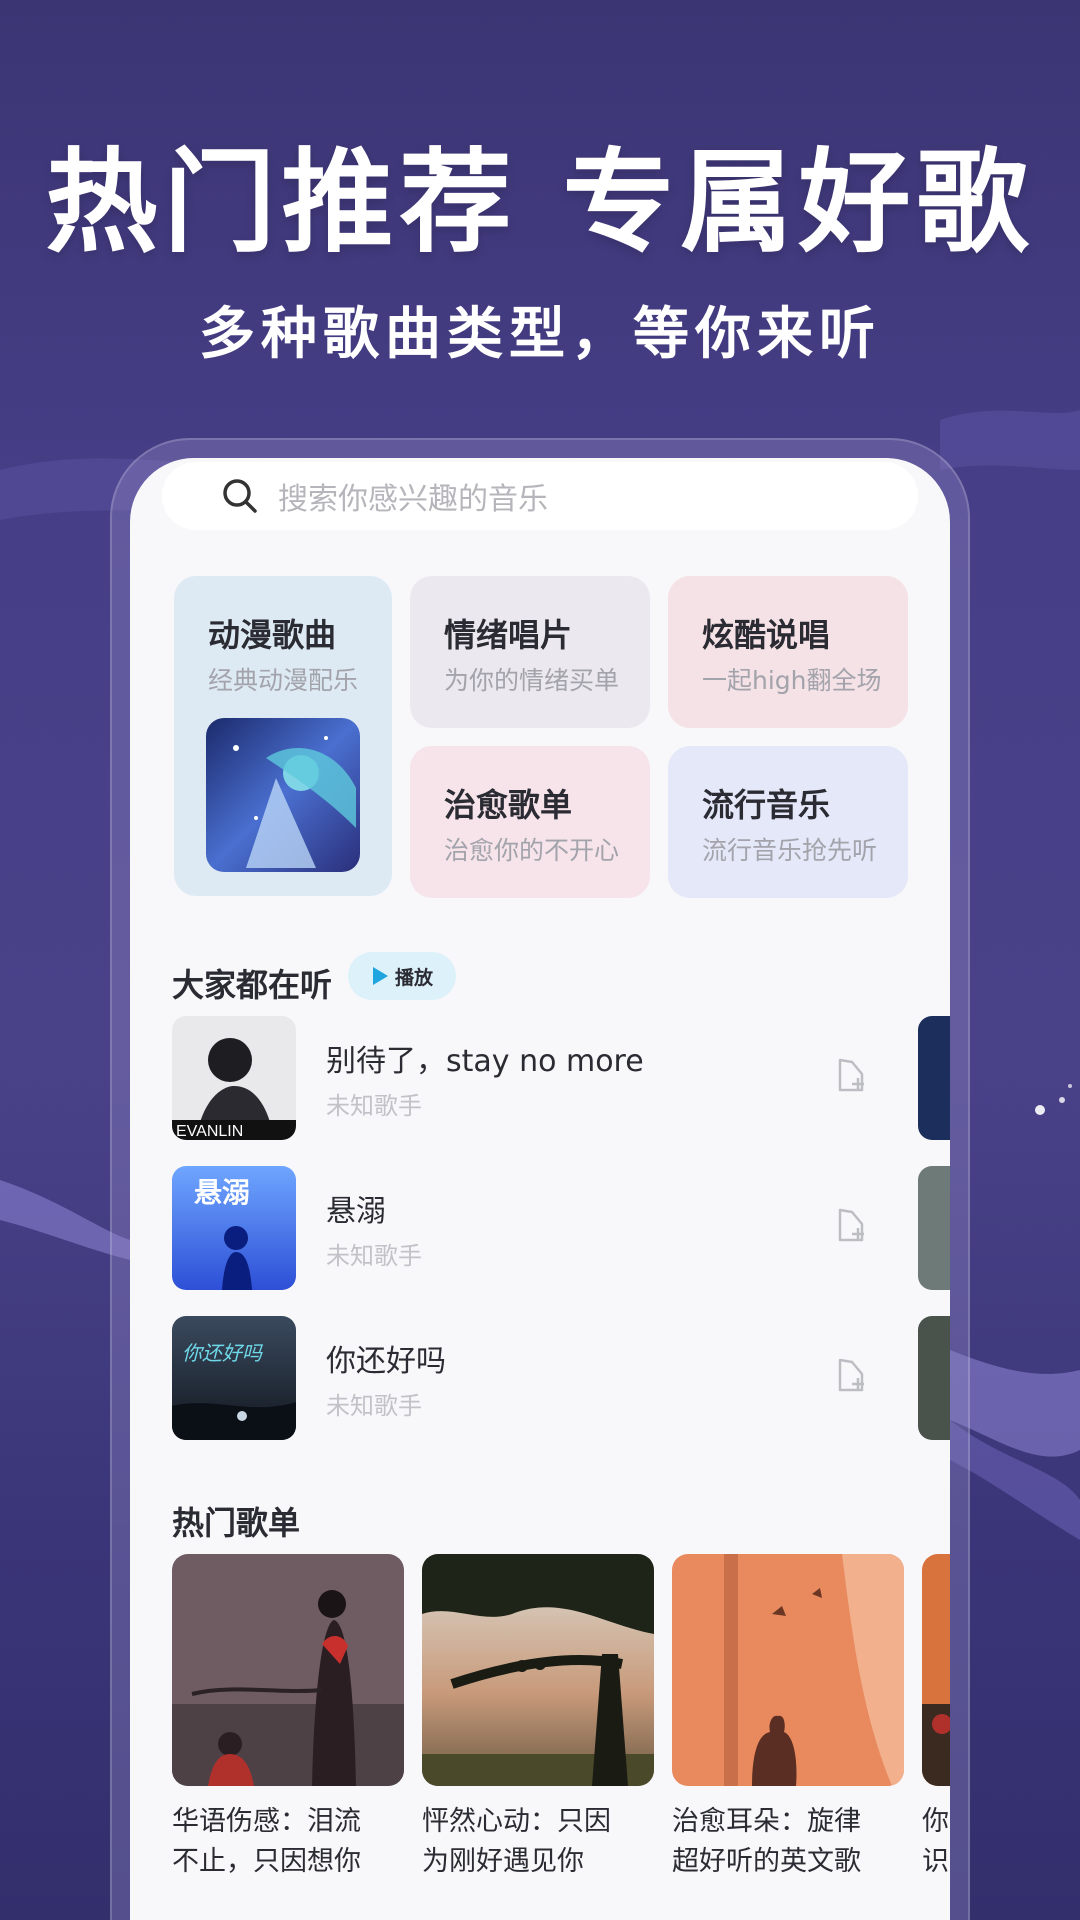 The height and width of the screenshot is (1920, 1080). I want to click on category-title: 情绪唱片, so click(508, 635).